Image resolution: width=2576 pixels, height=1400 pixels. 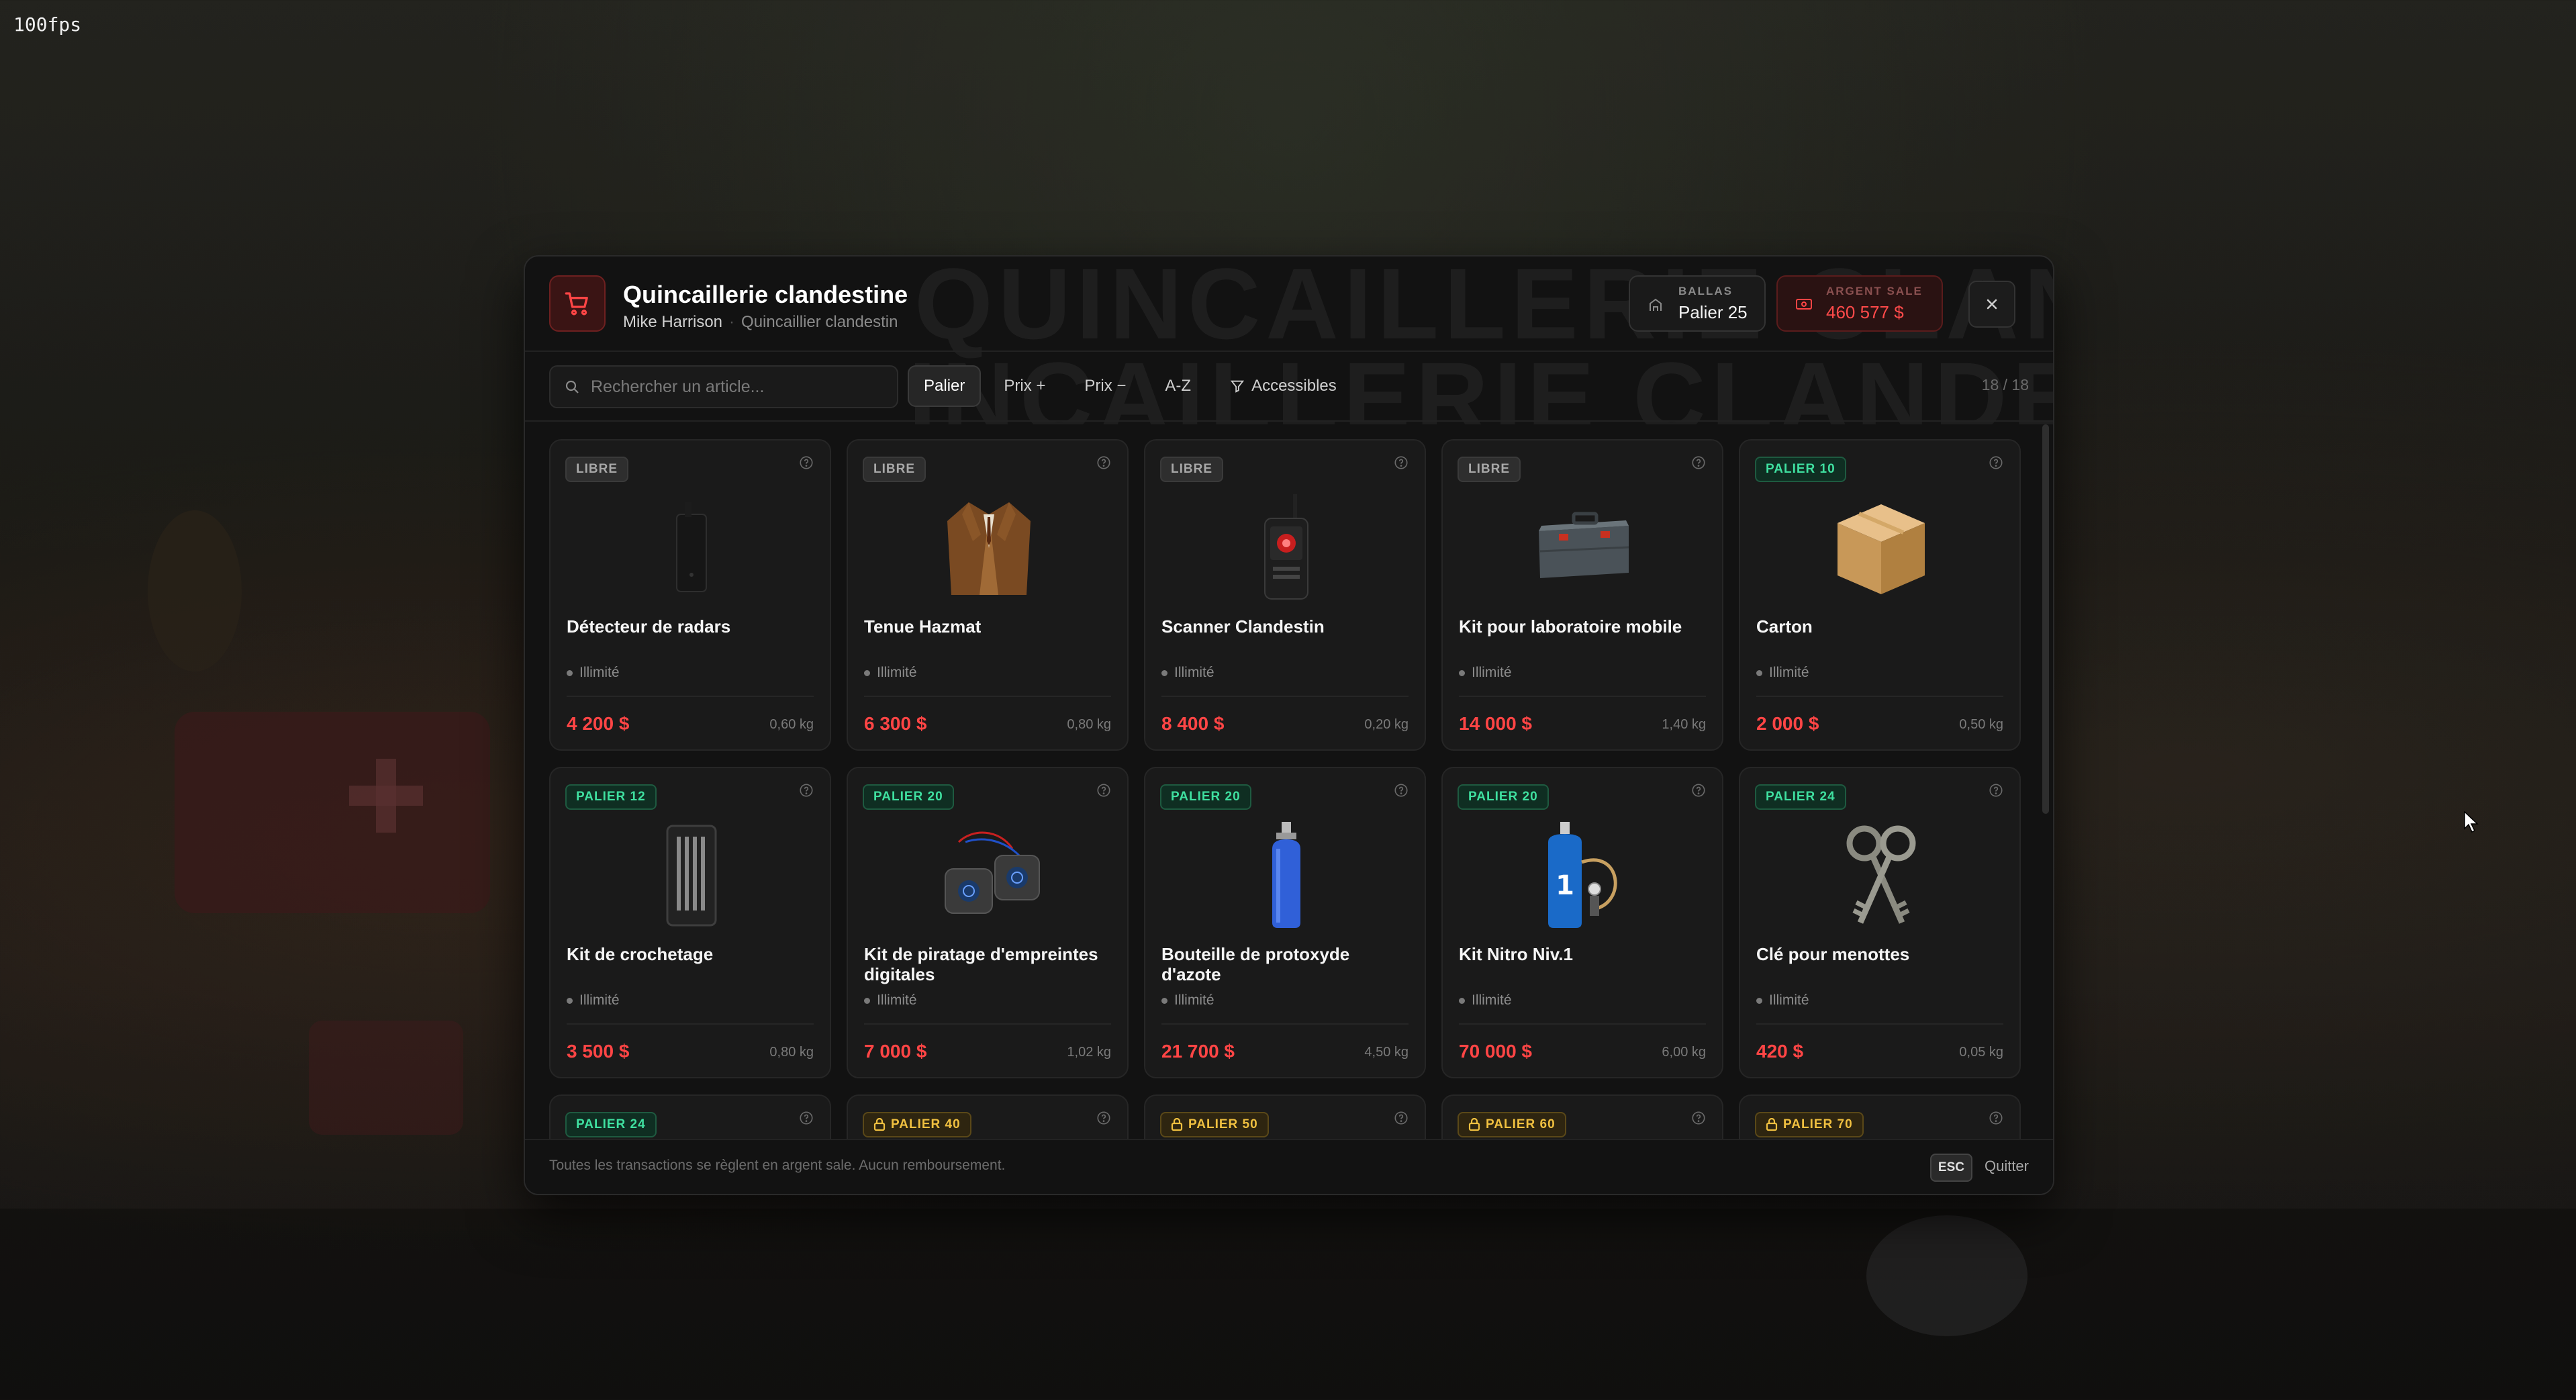 What do you see at coordinates (765, 294) in the screenshot?
I see `shop-title: Quincaillerie clandestine` at bounding box center [765, 294].